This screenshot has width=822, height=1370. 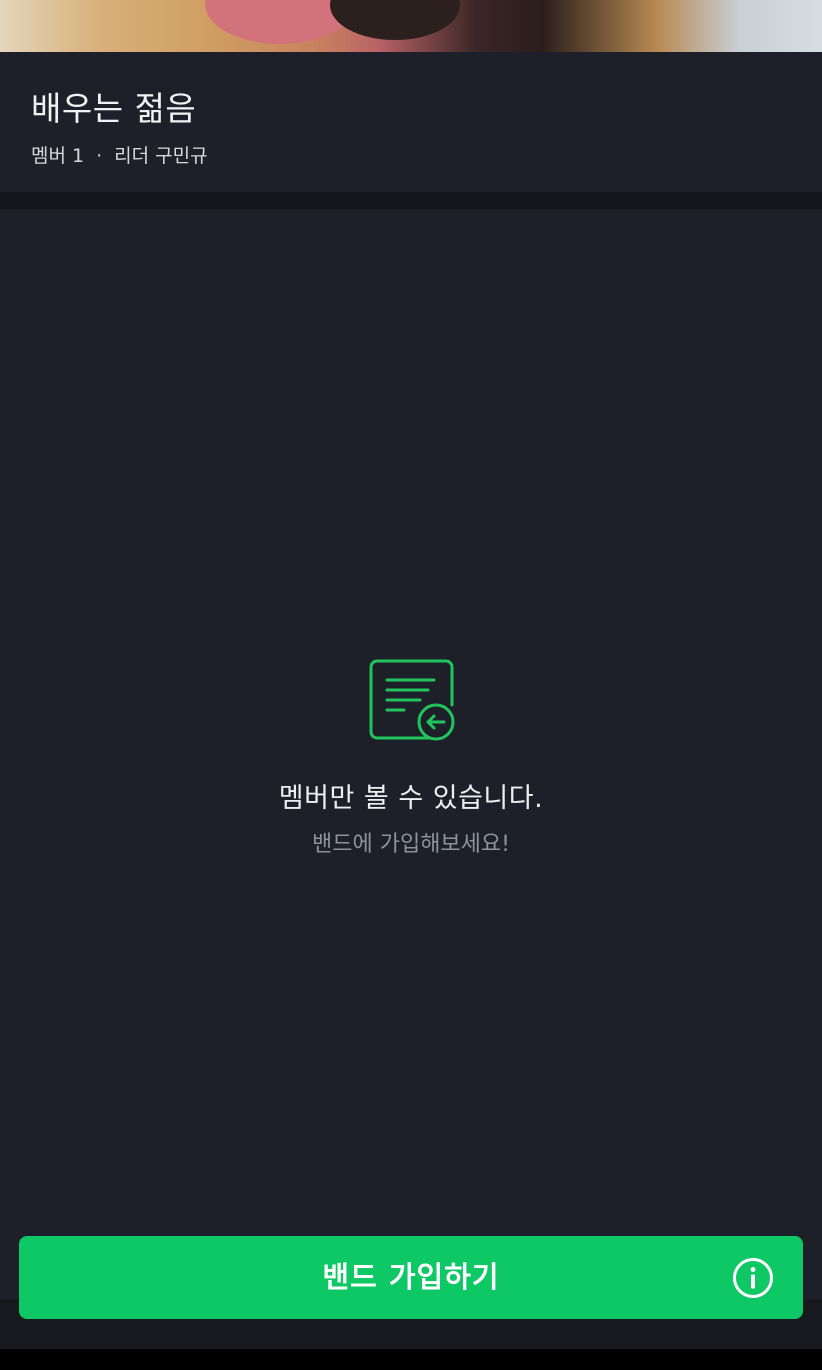 I want to click on document-arrow-icon, so click(x=412, y=700).